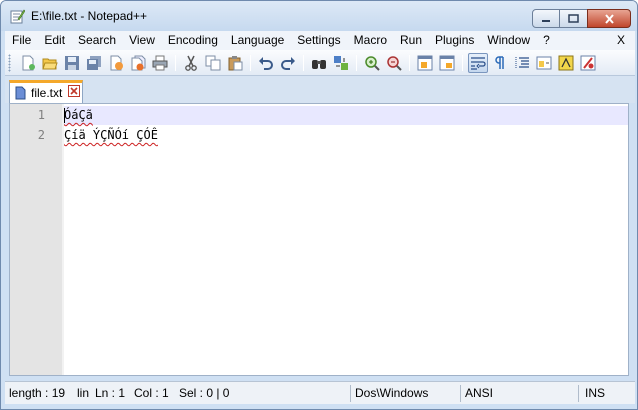  Describe the element at coordinates (96, 40) in the screenshot. I see `menu-search: Search` at that location.